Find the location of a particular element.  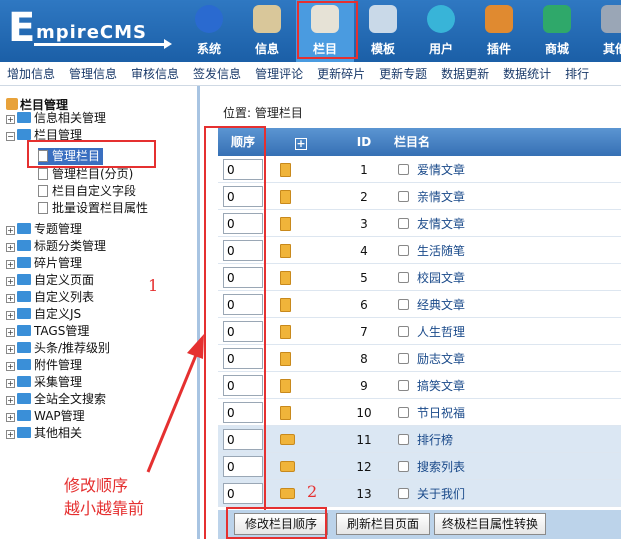

annotation-arrow is located at coordinates (175, 403).